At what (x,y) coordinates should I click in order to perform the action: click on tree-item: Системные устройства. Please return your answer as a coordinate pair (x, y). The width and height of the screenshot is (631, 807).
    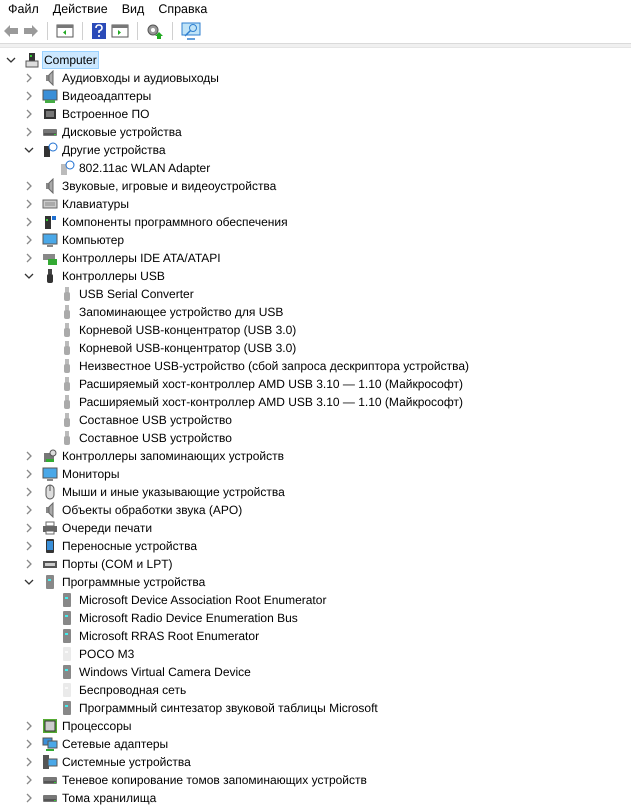
    Looking at the image, I should click on (126, 762).